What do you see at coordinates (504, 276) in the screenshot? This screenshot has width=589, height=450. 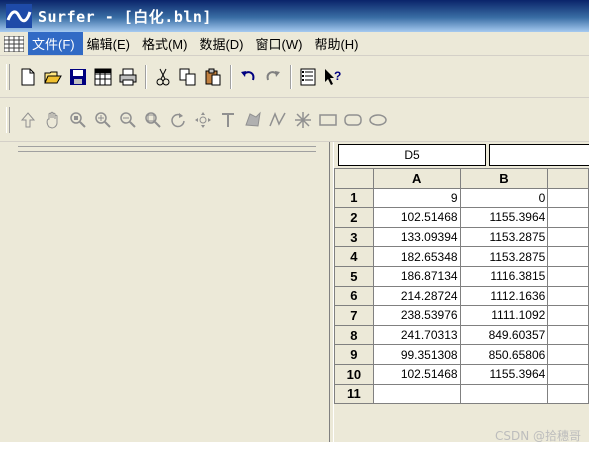 I see `cell-b: 1116.3815` at bounding box center [504, 276].